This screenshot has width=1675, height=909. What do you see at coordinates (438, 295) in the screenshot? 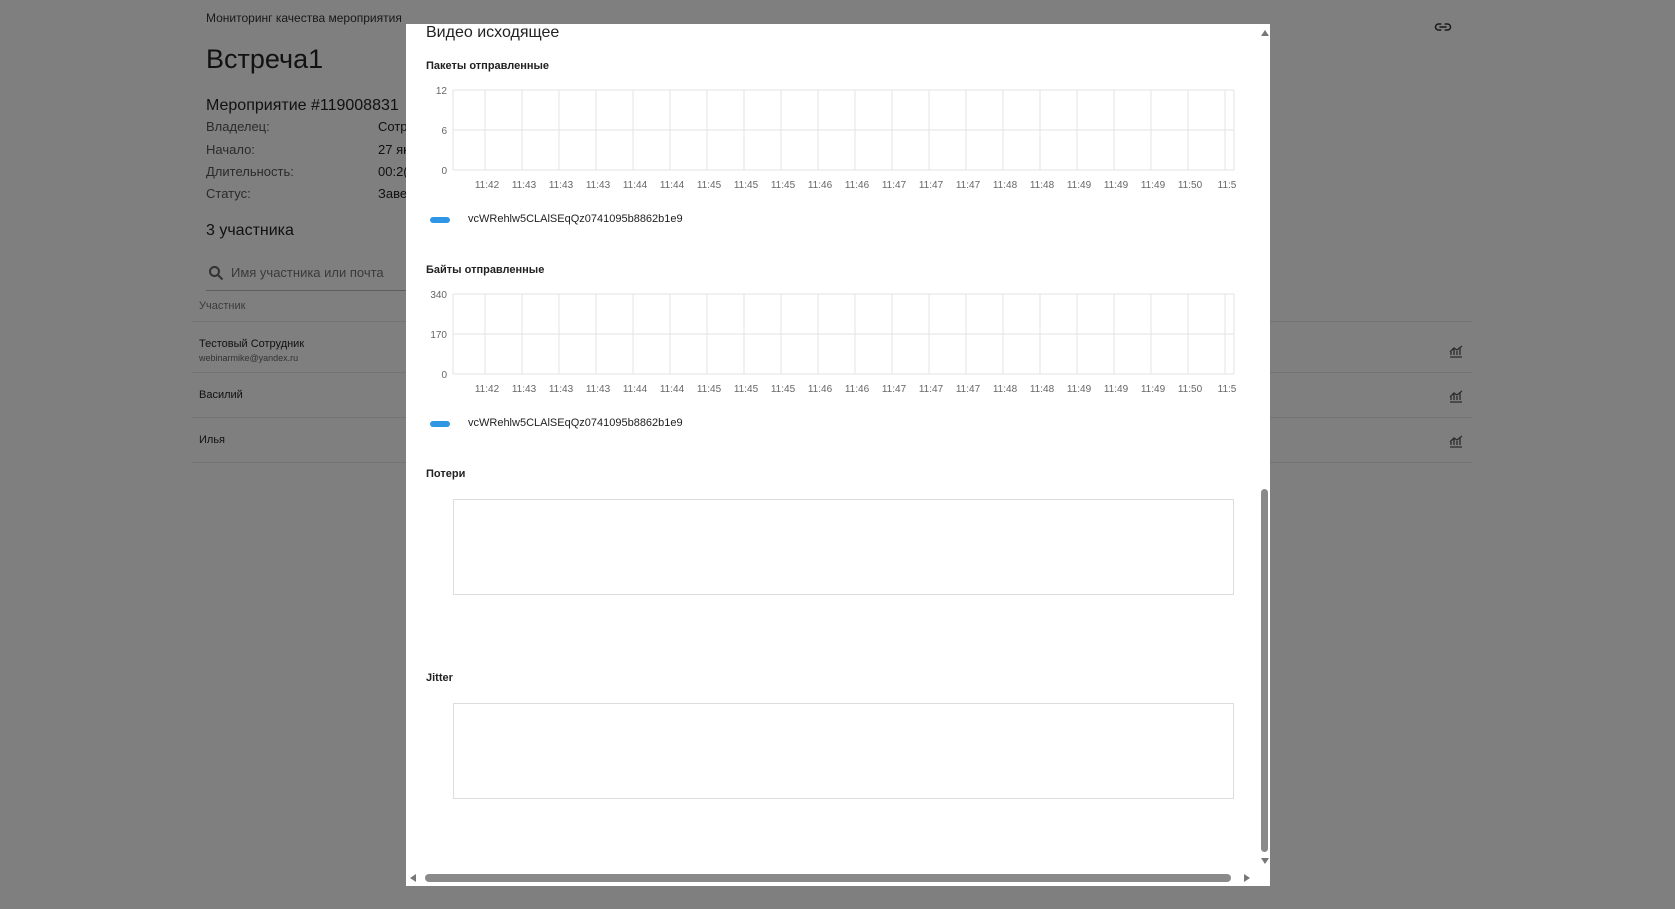
I see `y-tick-label: 340` at bounding box center [438, 295].